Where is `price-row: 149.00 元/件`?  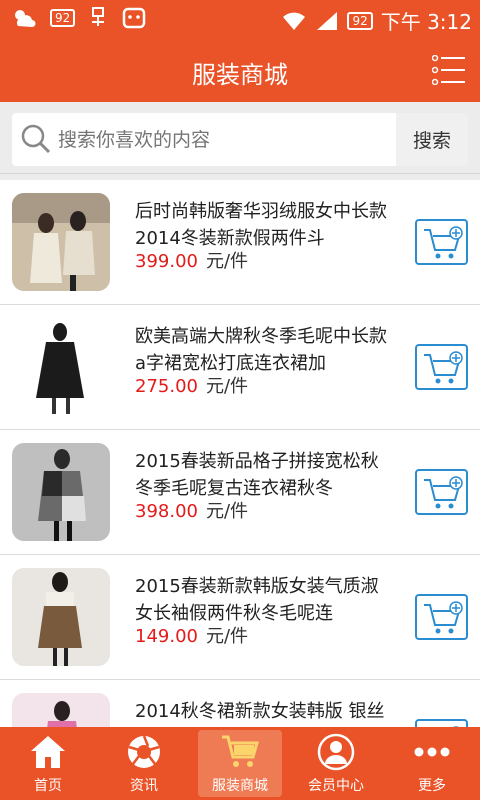
price-row: 149.00 元/件 is located at coordinates (191, 635).